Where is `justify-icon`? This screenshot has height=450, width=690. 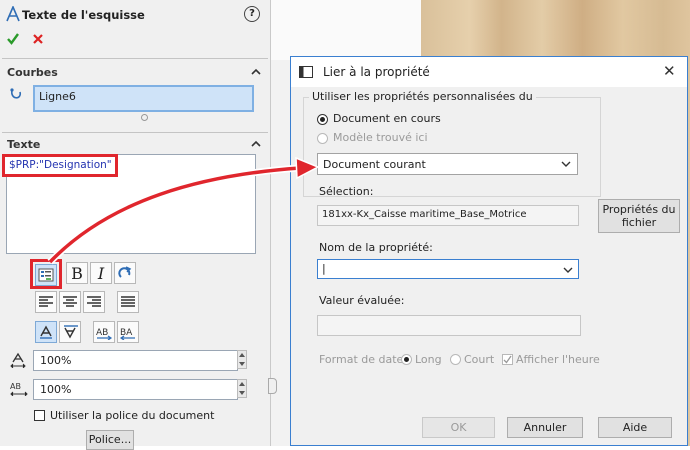
justify-icon is located at coordinates (128, 301).